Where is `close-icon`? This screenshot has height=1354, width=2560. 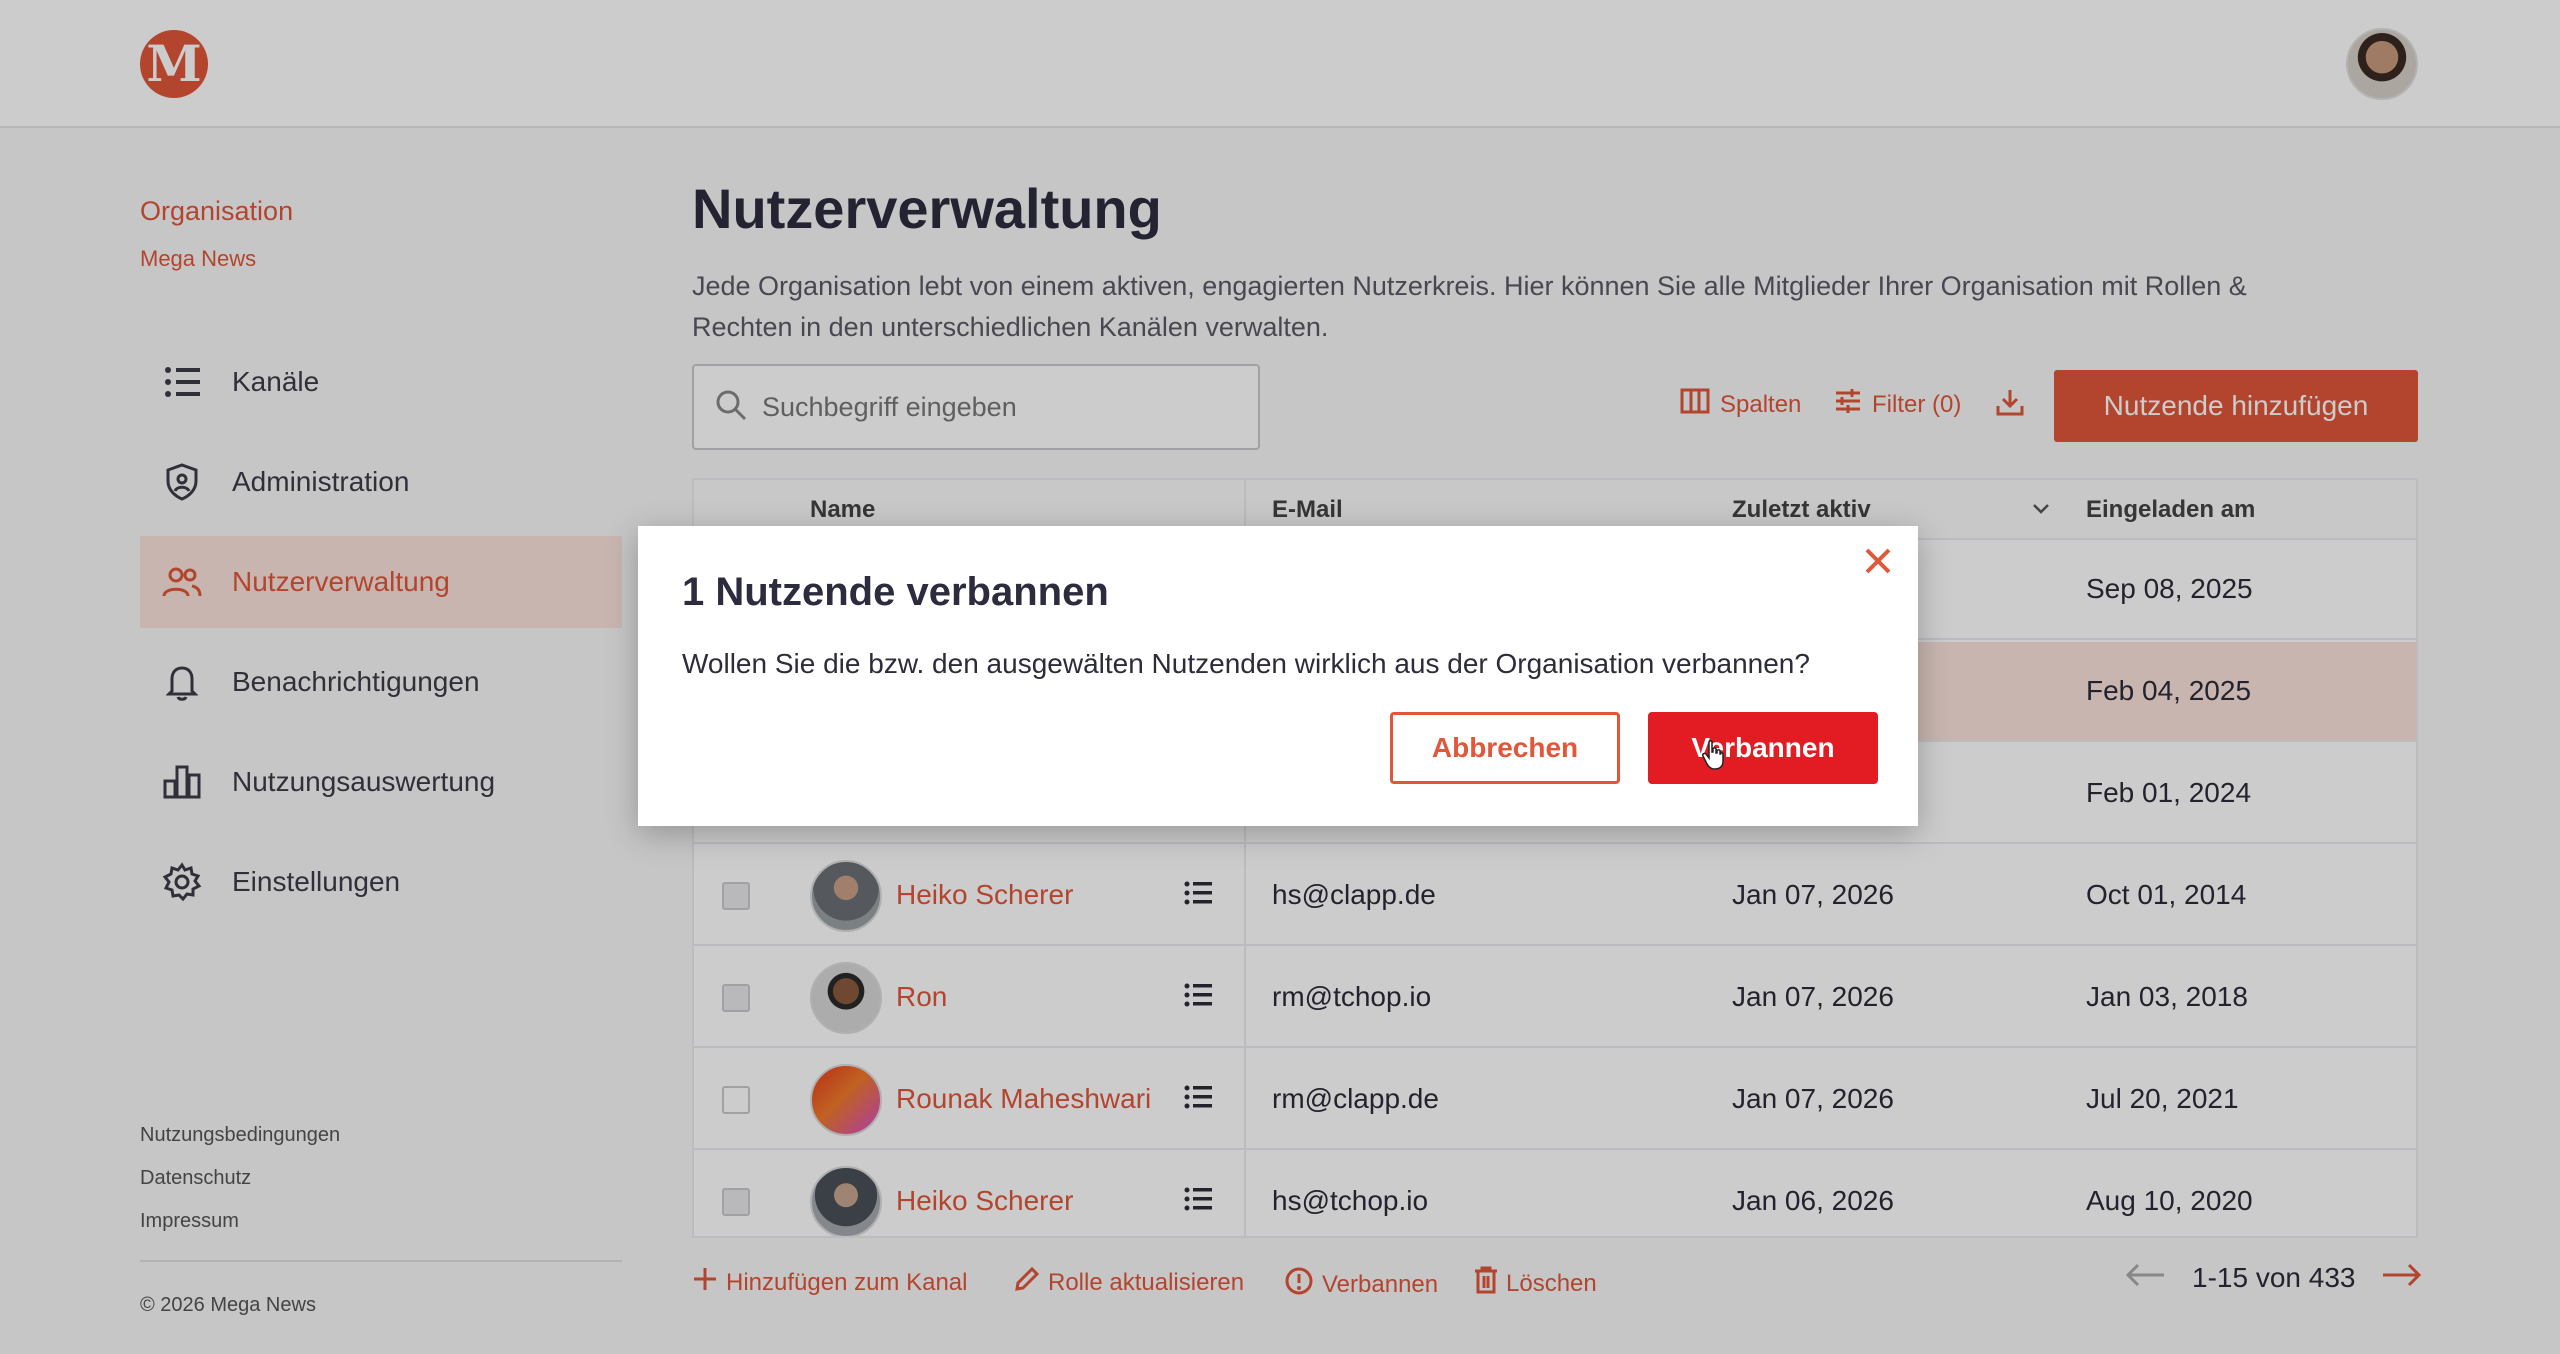
close-icon is located at coordinates (1878, 562).